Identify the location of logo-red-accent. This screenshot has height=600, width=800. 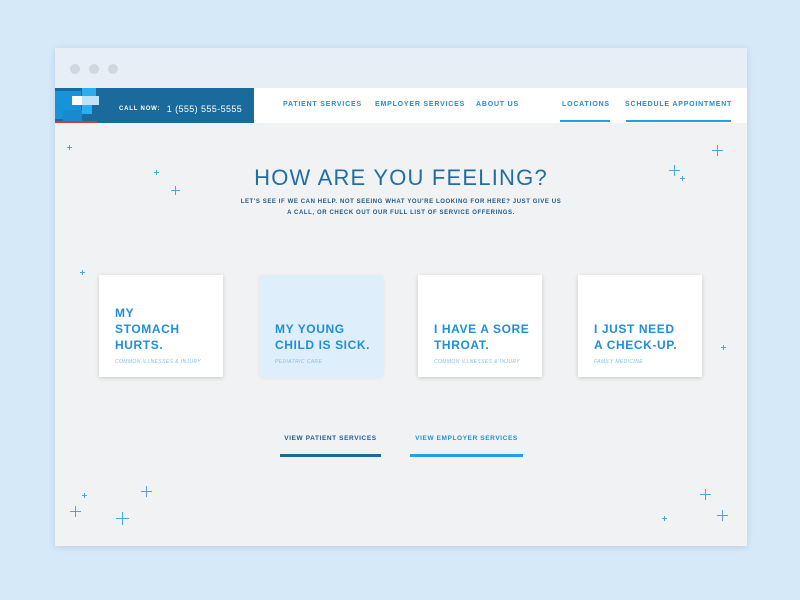
(76, 122).